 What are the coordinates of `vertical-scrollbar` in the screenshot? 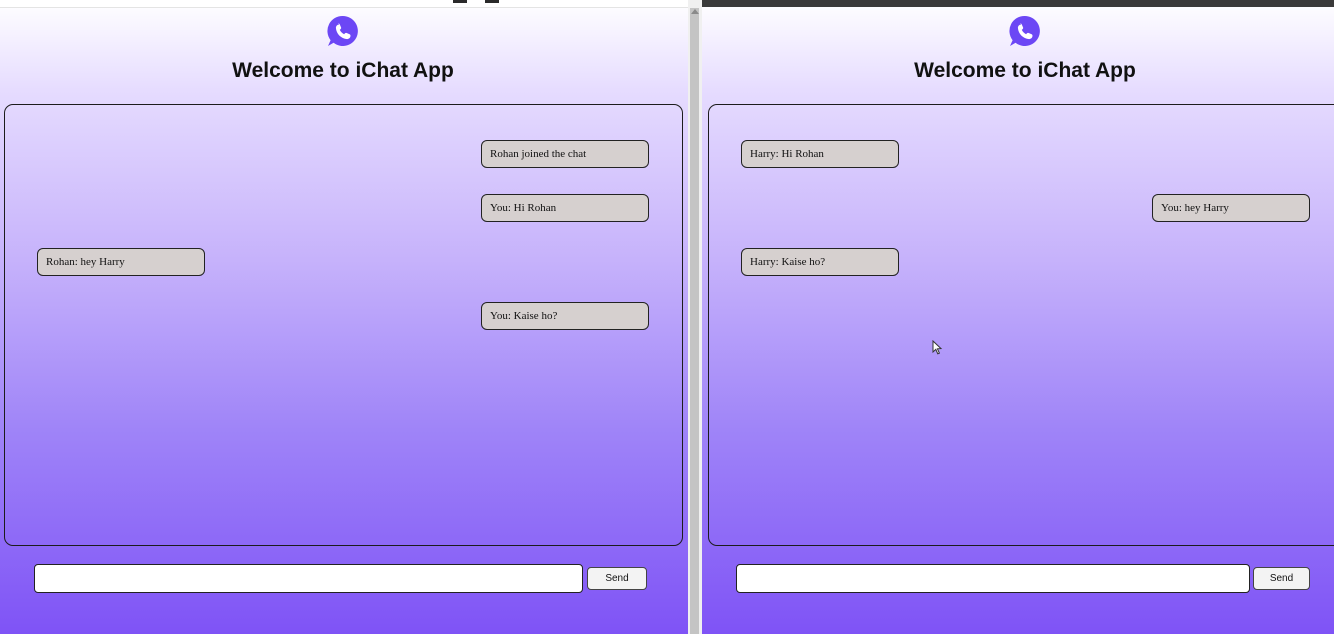 It's located at (694, 321).